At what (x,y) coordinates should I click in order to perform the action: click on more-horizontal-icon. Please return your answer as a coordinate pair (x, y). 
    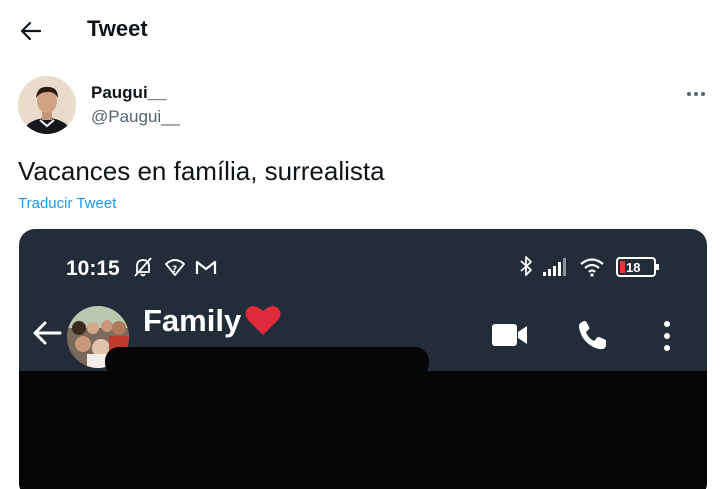
    Looking at the image, I should click on (696, 94).